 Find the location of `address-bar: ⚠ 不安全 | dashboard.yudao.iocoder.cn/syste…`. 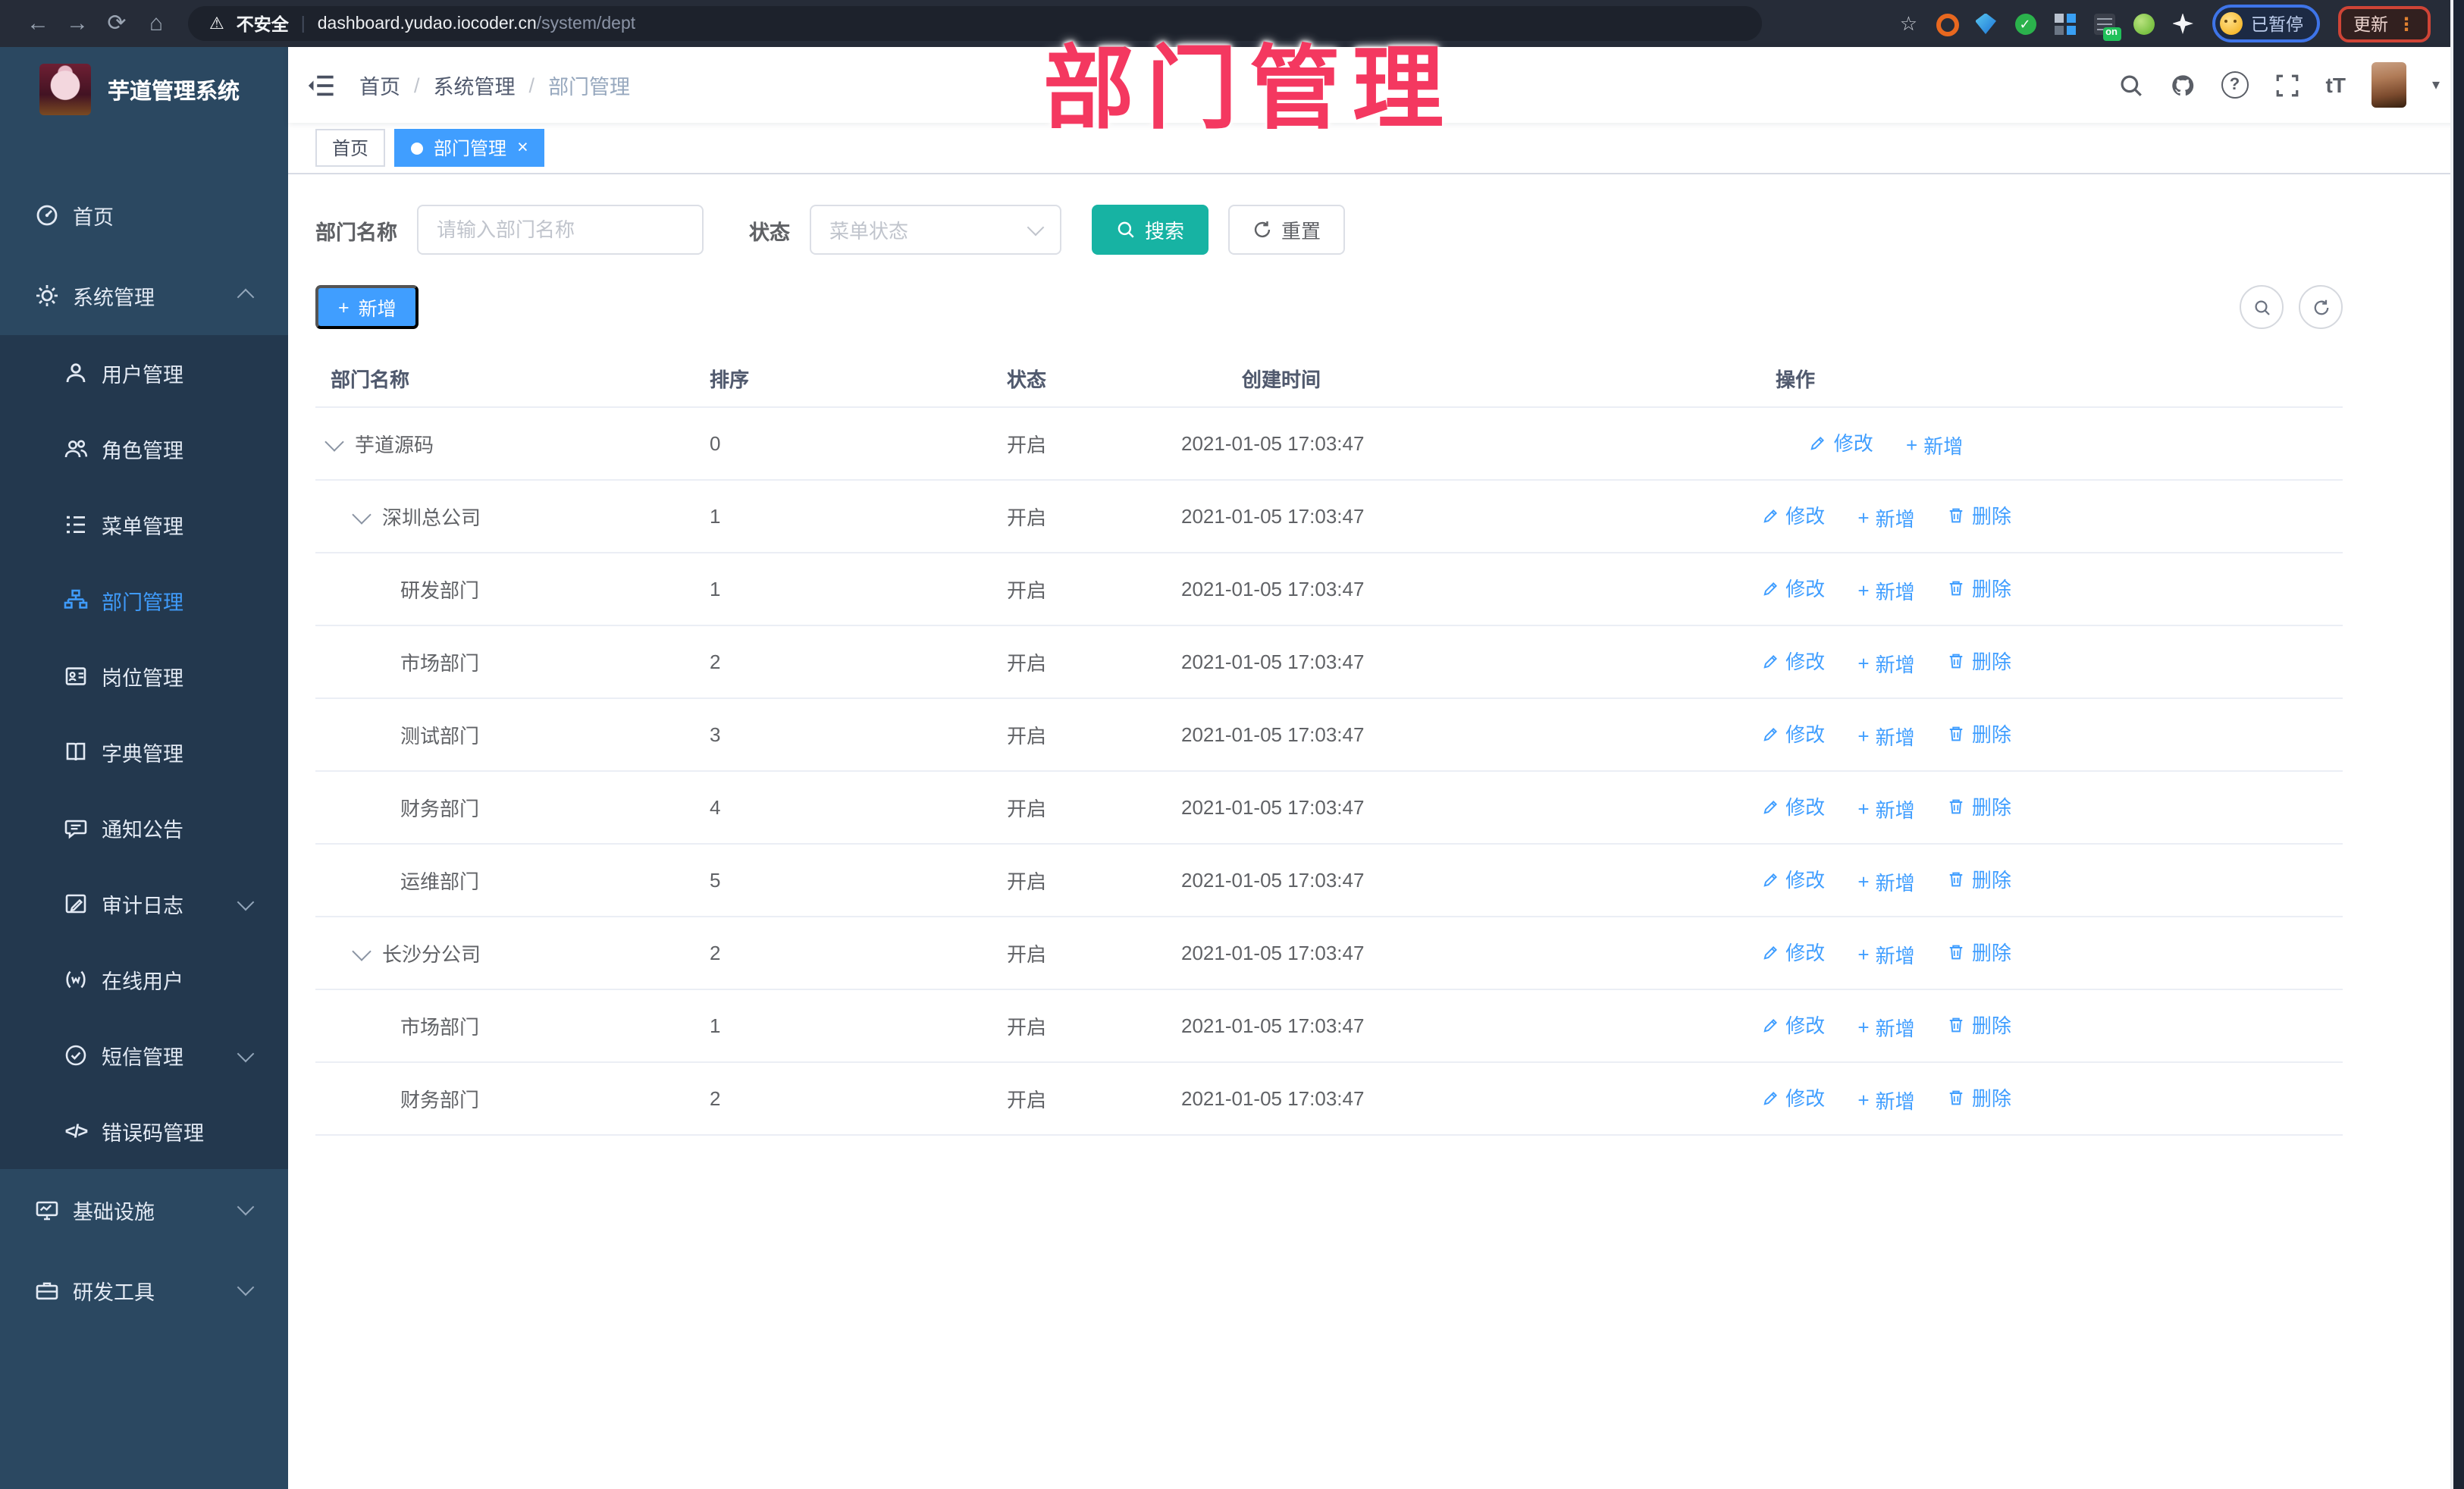

address-bar: ⚠ 不安全 | dashboard.yudao.iocoder.cn/syste… is located at coordinates (975, 23).